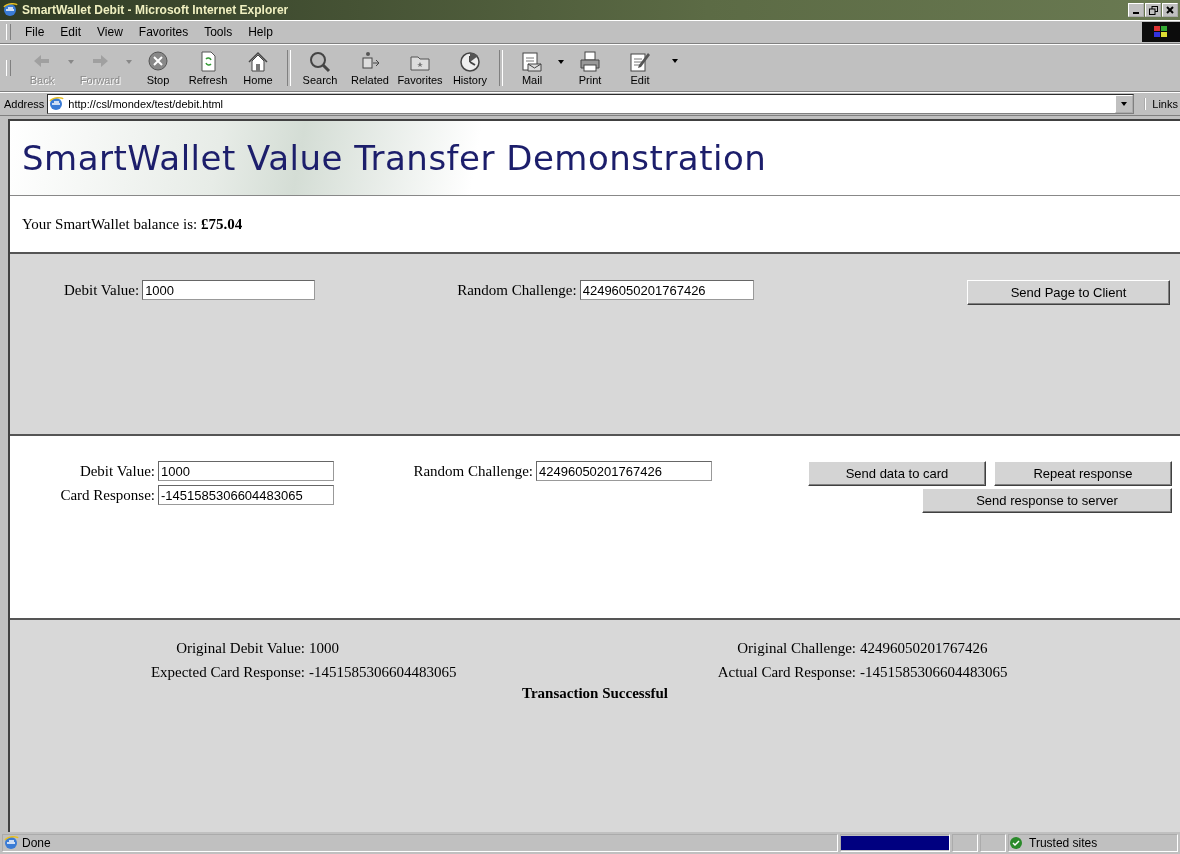 The image size is (1180, 854). What do you see at coordinates (1047, 500) in the screenshot?
I see `action-button: Send response to server` at bounding box center [1047, 500].